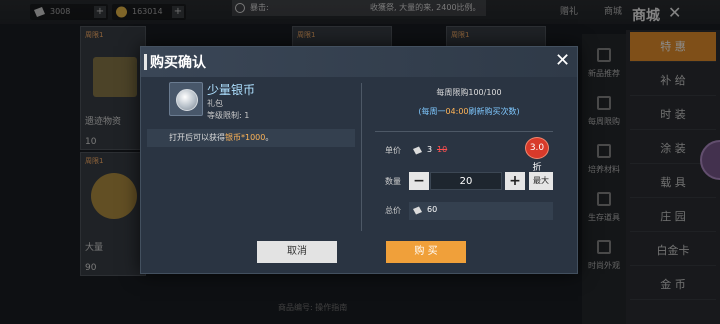 This screenshot has height=324, width=720. Describe the element at coordinates (393, 150) in the screenshot. I see `unit-price-label: 单价` at that location.